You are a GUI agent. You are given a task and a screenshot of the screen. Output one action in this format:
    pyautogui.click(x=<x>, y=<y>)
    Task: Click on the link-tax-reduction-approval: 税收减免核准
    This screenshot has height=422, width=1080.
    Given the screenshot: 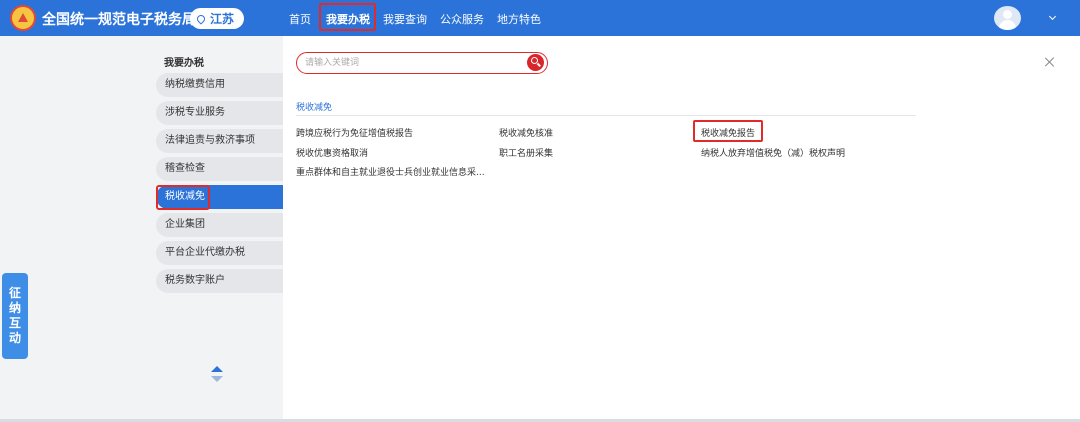 What is the action you would take?
    pyautogui.click(x=526, y=132)
    